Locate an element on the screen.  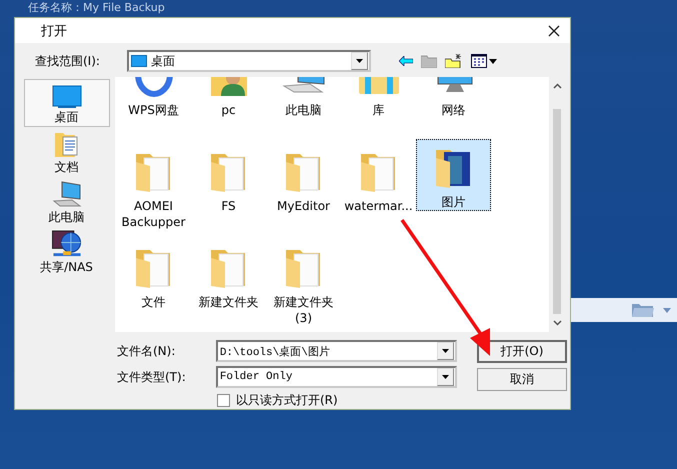
folder-item: AOMEI Backupper is located at coordinates (153, 193).